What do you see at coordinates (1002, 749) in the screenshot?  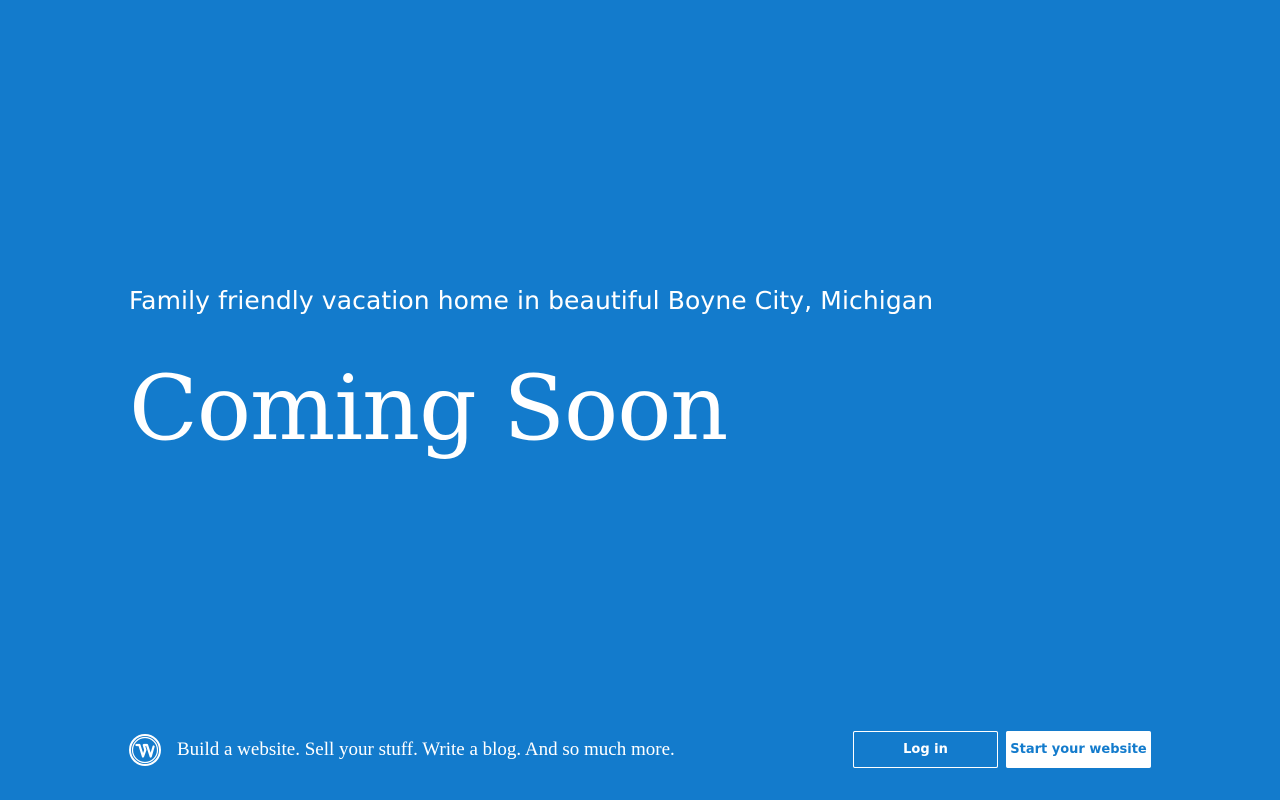 I see `footer-actions: Log in Start your website` at bounding box center [1002, 749].